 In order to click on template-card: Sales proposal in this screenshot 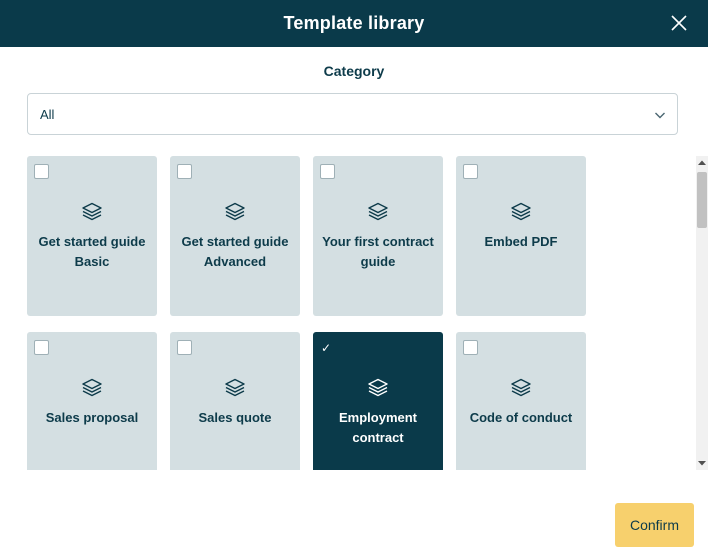, I will do `click(92, 401)`.